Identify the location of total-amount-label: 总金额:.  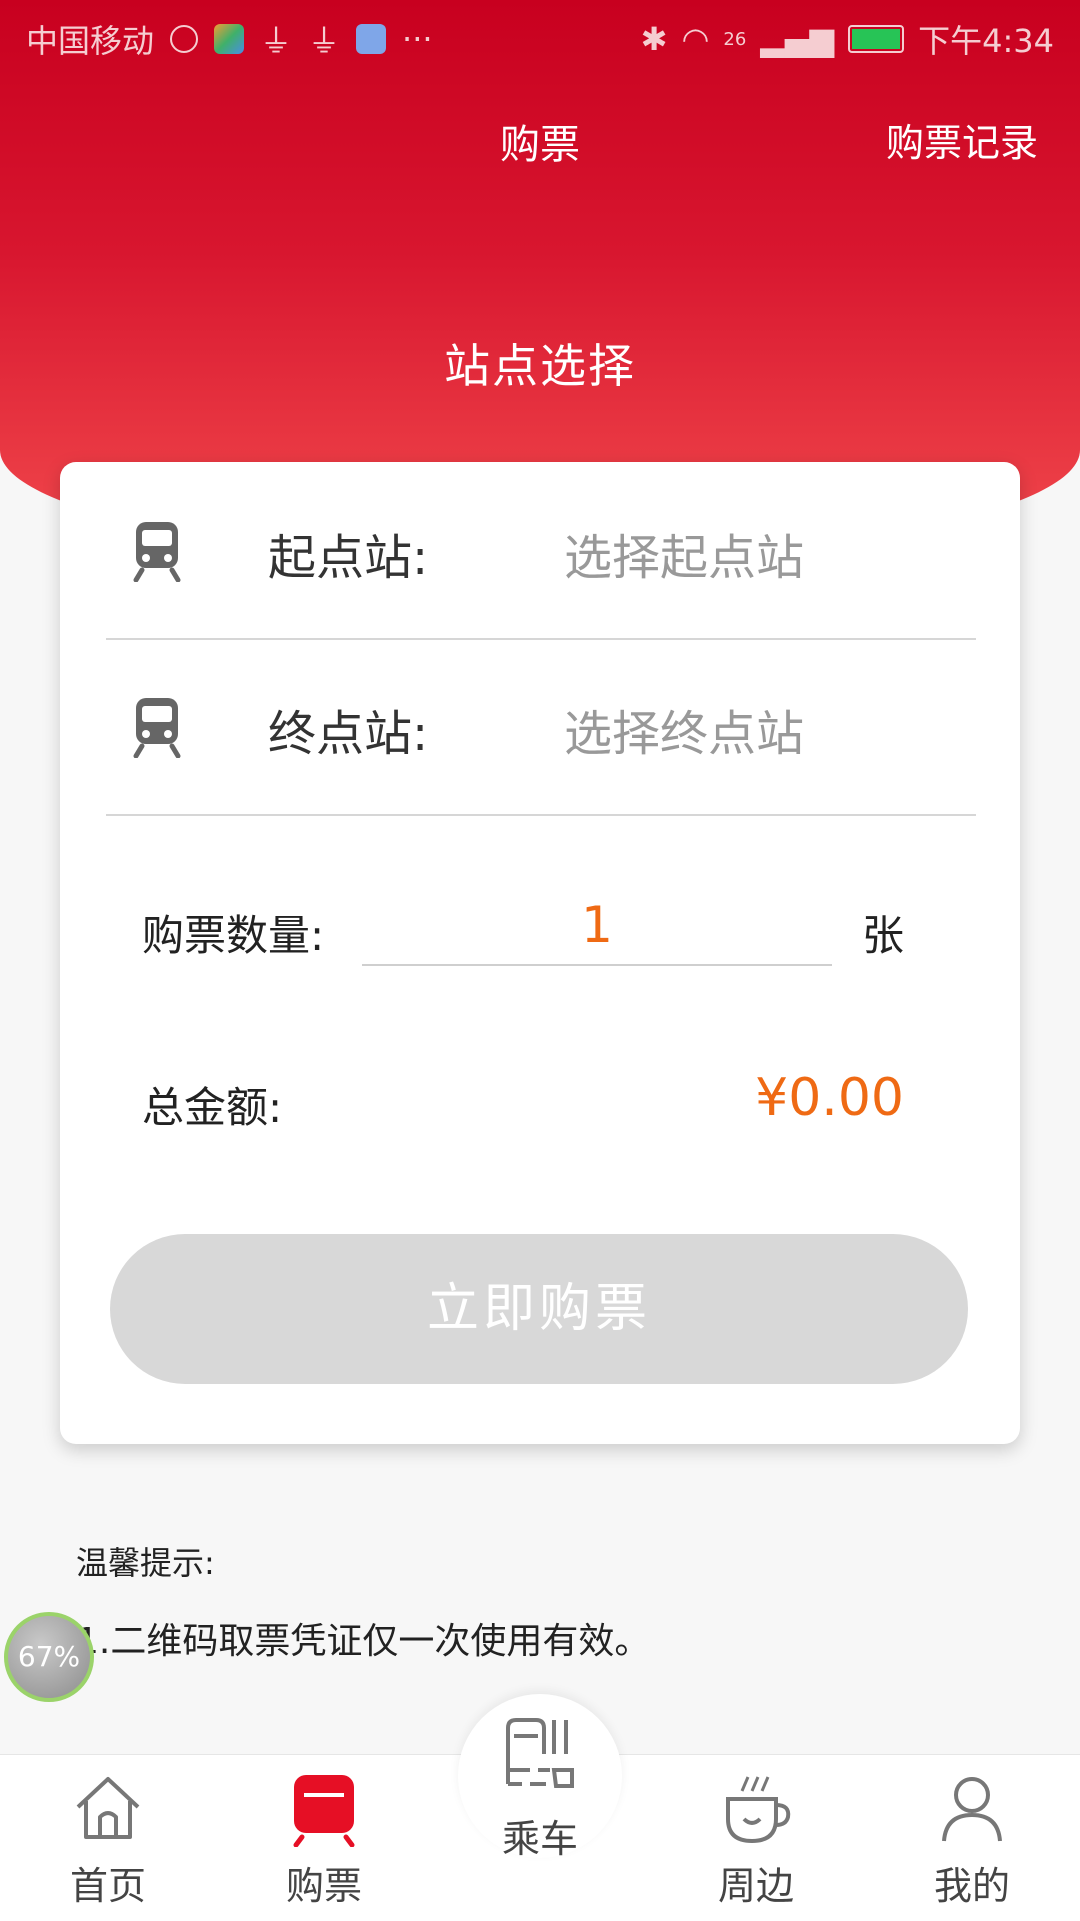
(212, 1107).